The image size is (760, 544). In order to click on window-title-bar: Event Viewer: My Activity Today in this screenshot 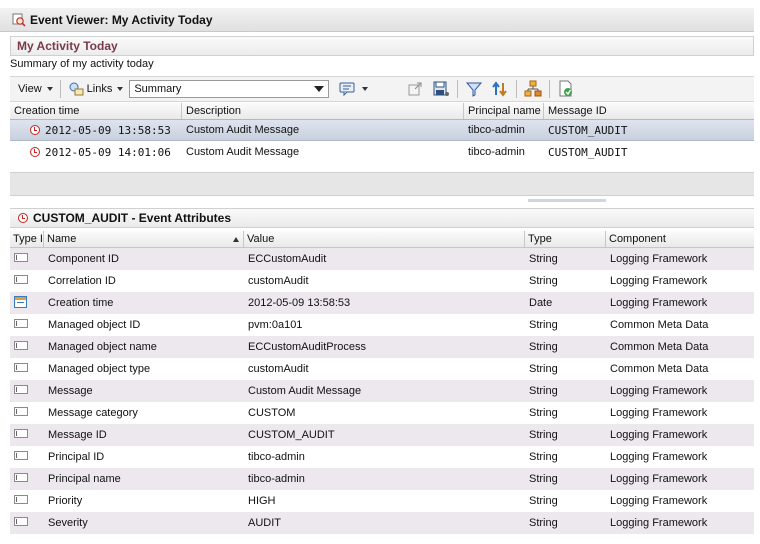, I will do `click(377, 20)`.